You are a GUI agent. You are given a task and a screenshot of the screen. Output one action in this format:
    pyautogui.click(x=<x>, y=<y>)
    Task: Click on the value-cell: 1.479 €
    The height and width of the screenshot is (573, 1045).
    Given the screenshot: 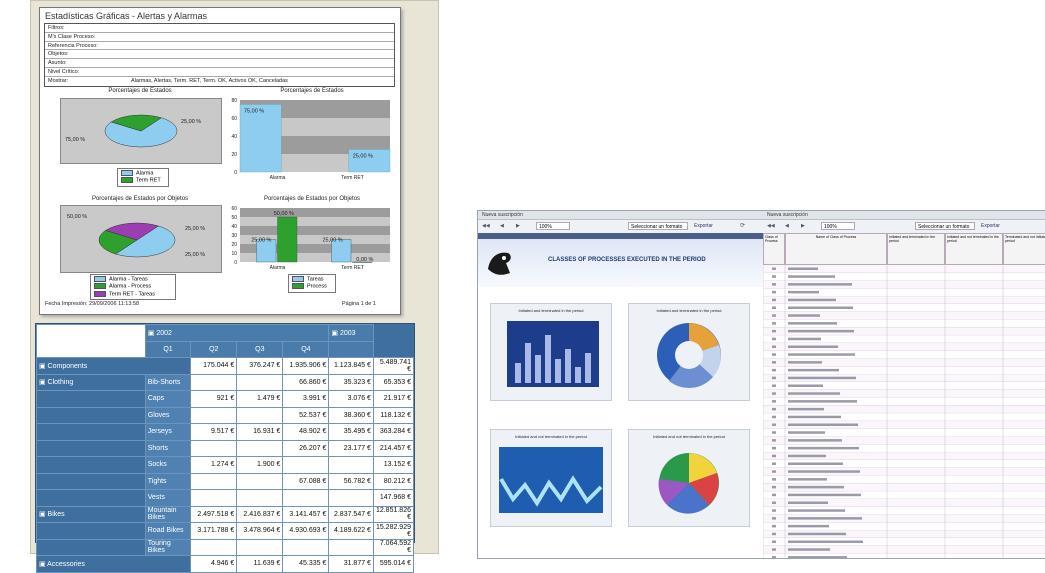 What is the action you would take?
    pyautogui.click(x=260, y=399)
    